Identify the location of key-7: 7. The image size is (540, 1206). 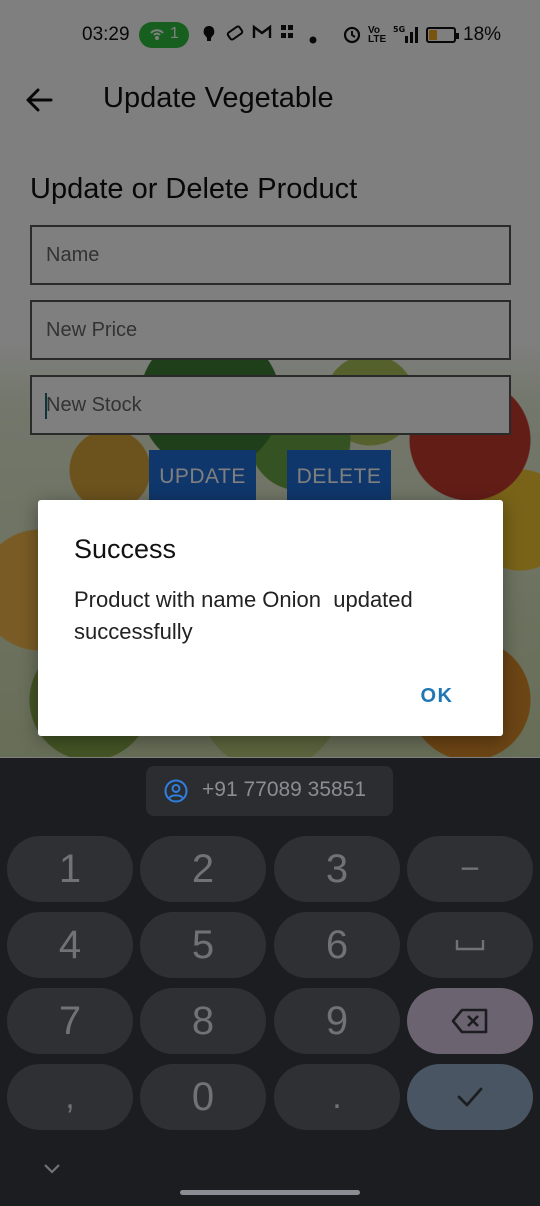
(70, 1021).